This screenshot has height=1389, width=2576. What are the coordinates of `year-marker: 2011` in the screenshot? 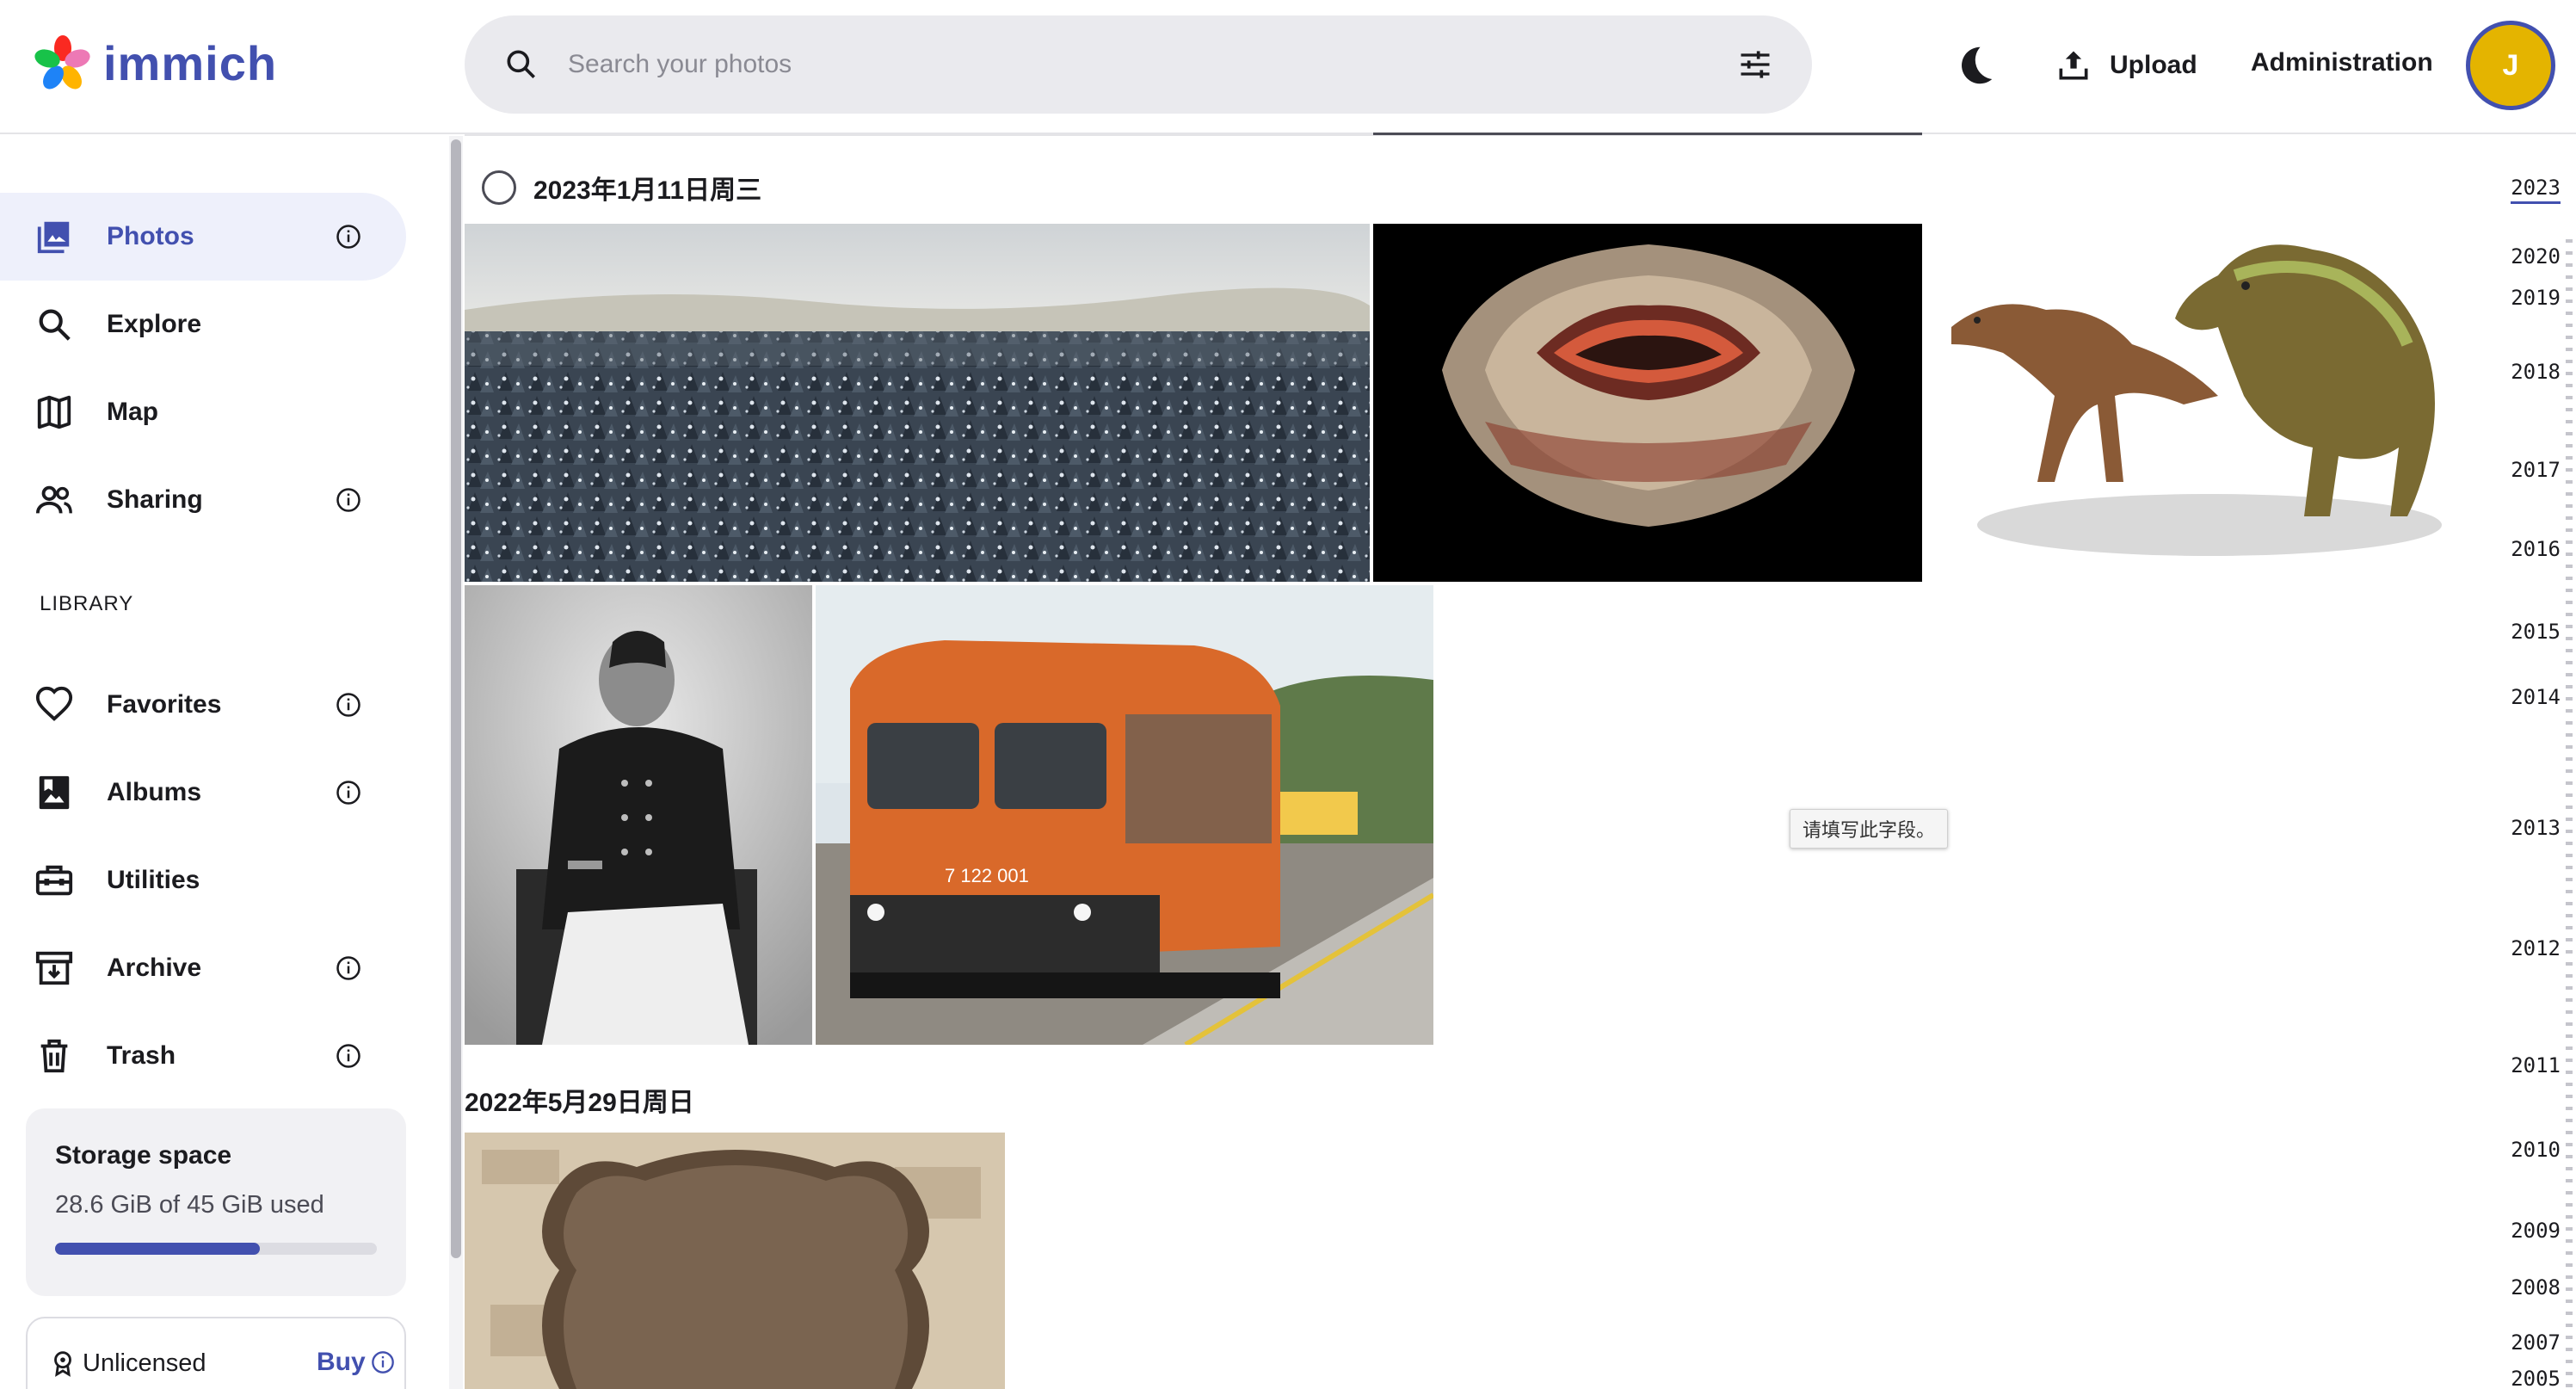 It's located at (2536, 1065).